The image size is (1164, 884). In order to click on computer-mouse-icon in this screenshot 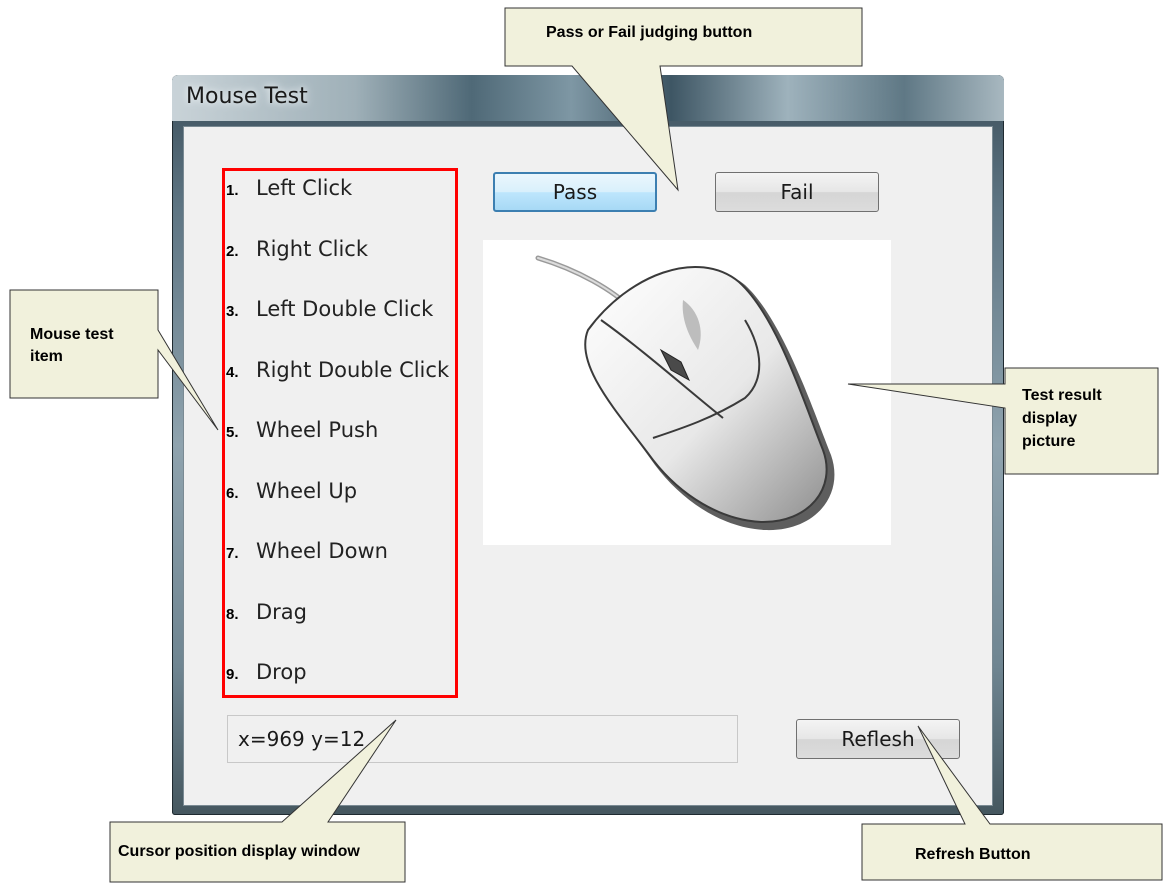, I will do `click(685, 393)`.